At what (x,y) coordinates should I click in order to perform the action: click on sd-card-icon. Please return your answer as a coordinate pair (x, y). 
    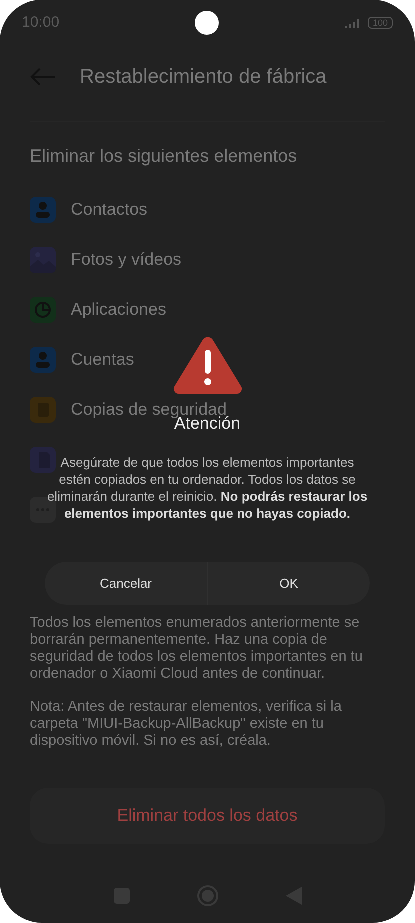
    Looking at the image, I should click on (43, 460).